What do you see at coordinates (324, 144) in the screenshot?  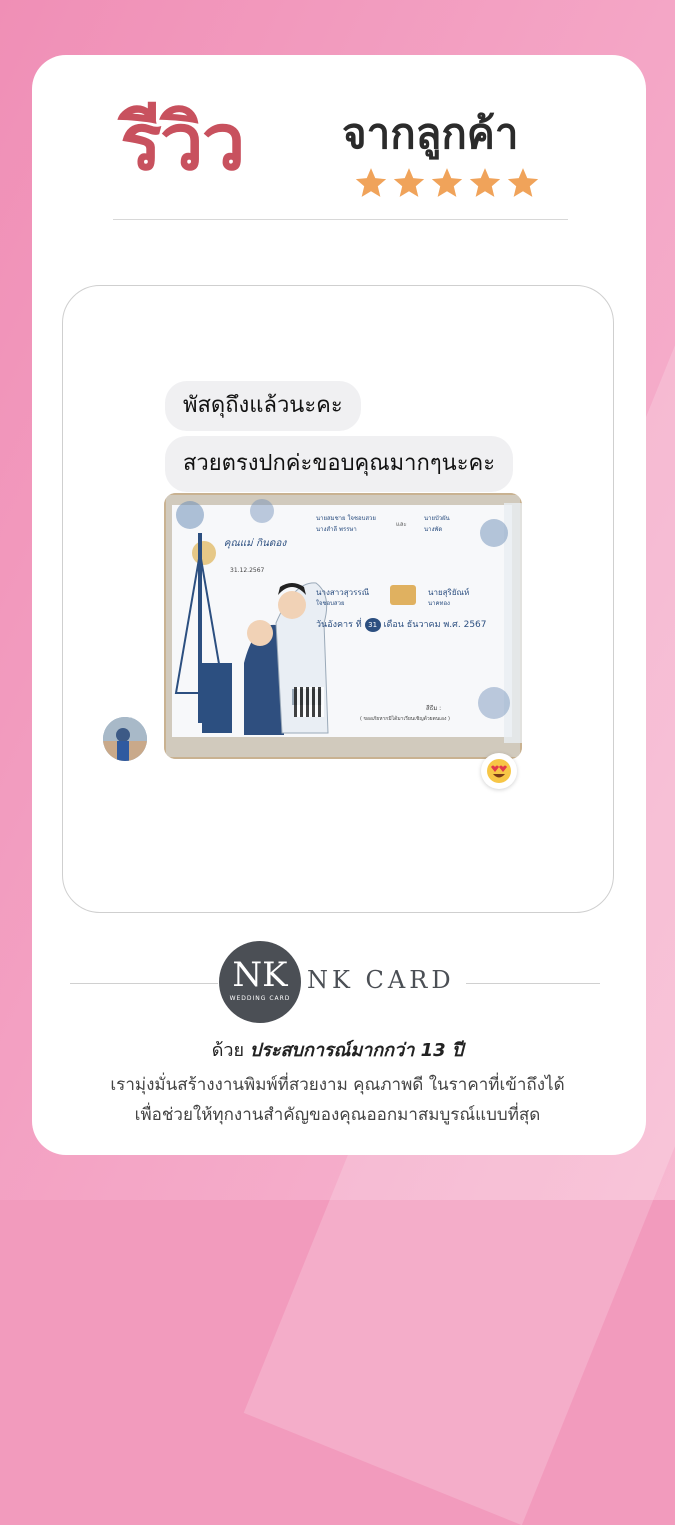 I see `review-heading: รีวิว จากลูกค้า` at bounding box center [324, 144].